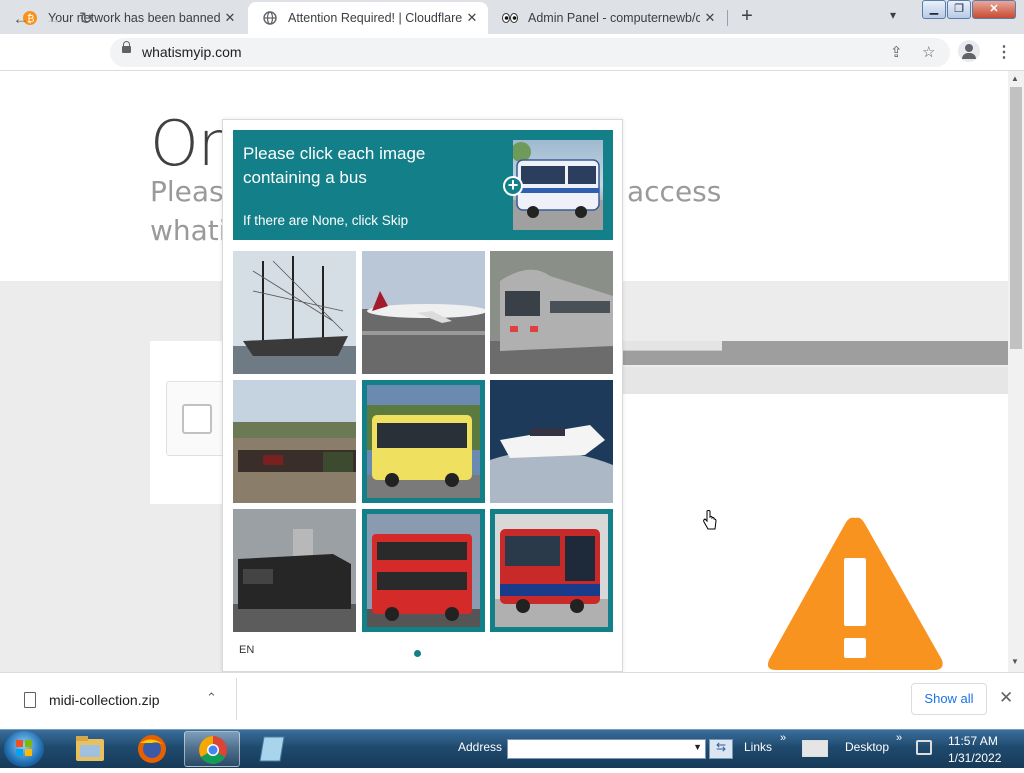 This screenshot has height=773, width=1024. I want to click on clock-date: 1/31/2022, so click(974, 758).